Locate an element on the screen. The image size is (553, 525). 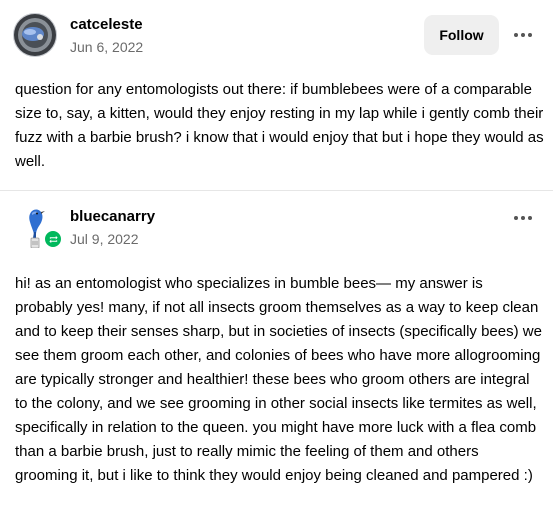
follow-button: Follow is located at coordinates (461, 35).